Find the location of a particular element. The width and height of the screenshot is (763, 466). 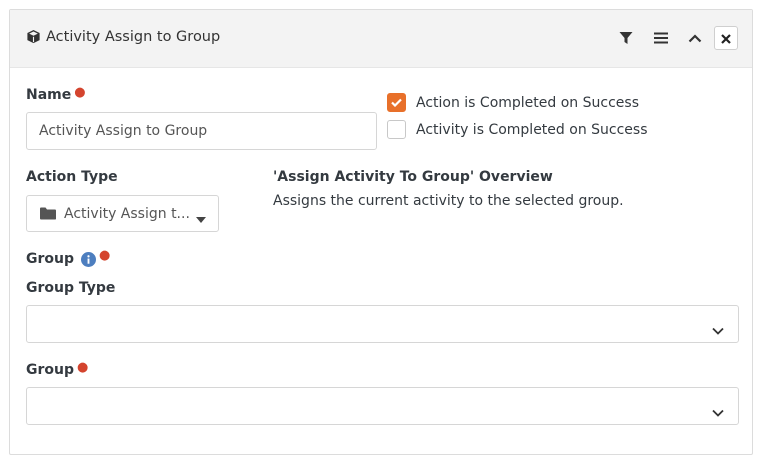

action-completed-label: Action is Completed on Success is located at coordinates (527, 102).